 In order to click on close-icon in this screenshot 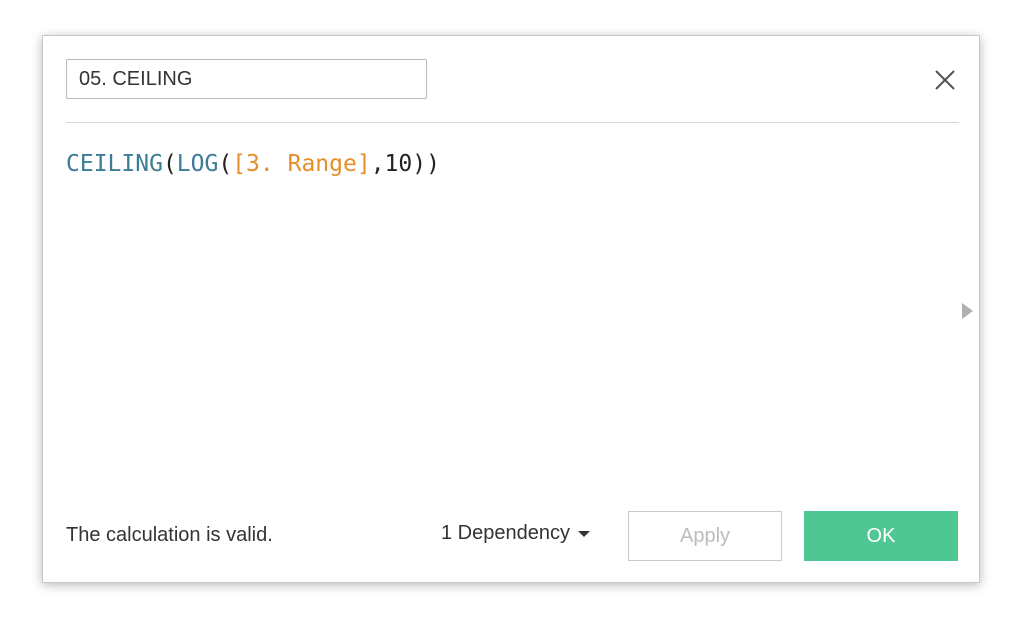, I will do `click(945, 80)`.